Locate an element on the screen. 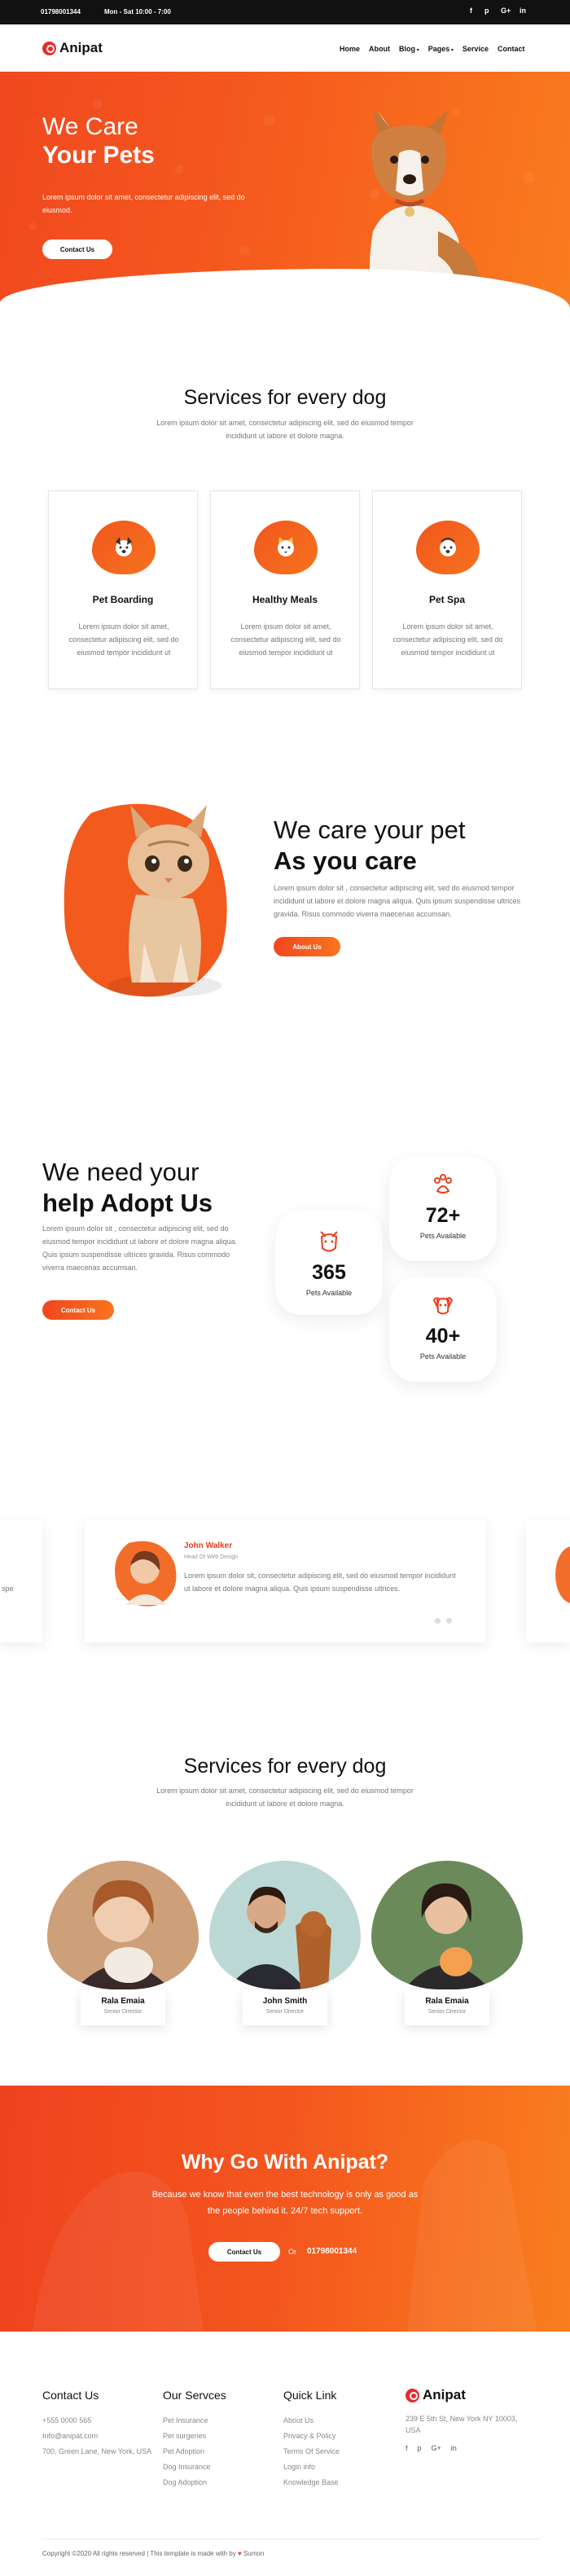 Image resolution: width=570 pixels, height=2576 pixels. puppy-icon is located at coordinates (443, 1306).